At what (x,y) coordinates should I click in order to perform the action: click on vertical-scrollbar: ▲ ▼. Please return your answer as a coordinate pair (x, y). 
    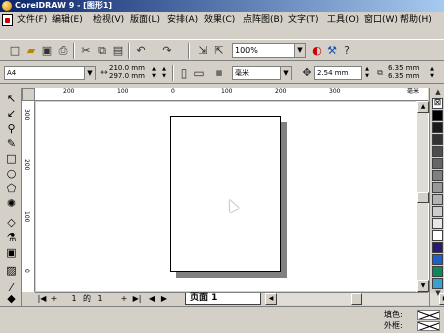
    Looking at the image, I should click on (422, 196).